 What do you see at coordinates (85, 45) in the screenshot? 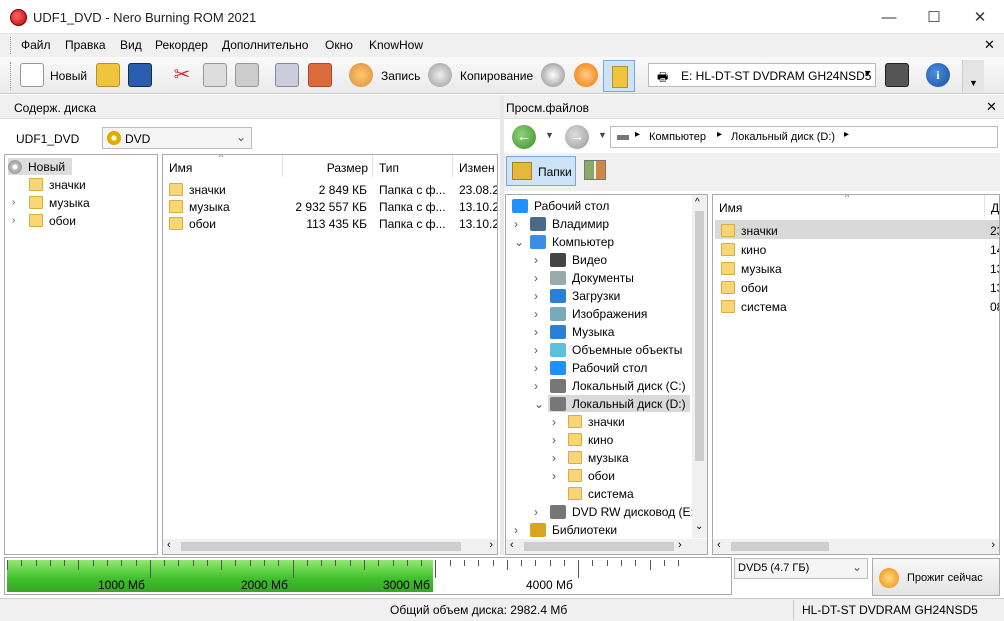
I see `menu-edit: Правка` at bounding box center [85, 45].